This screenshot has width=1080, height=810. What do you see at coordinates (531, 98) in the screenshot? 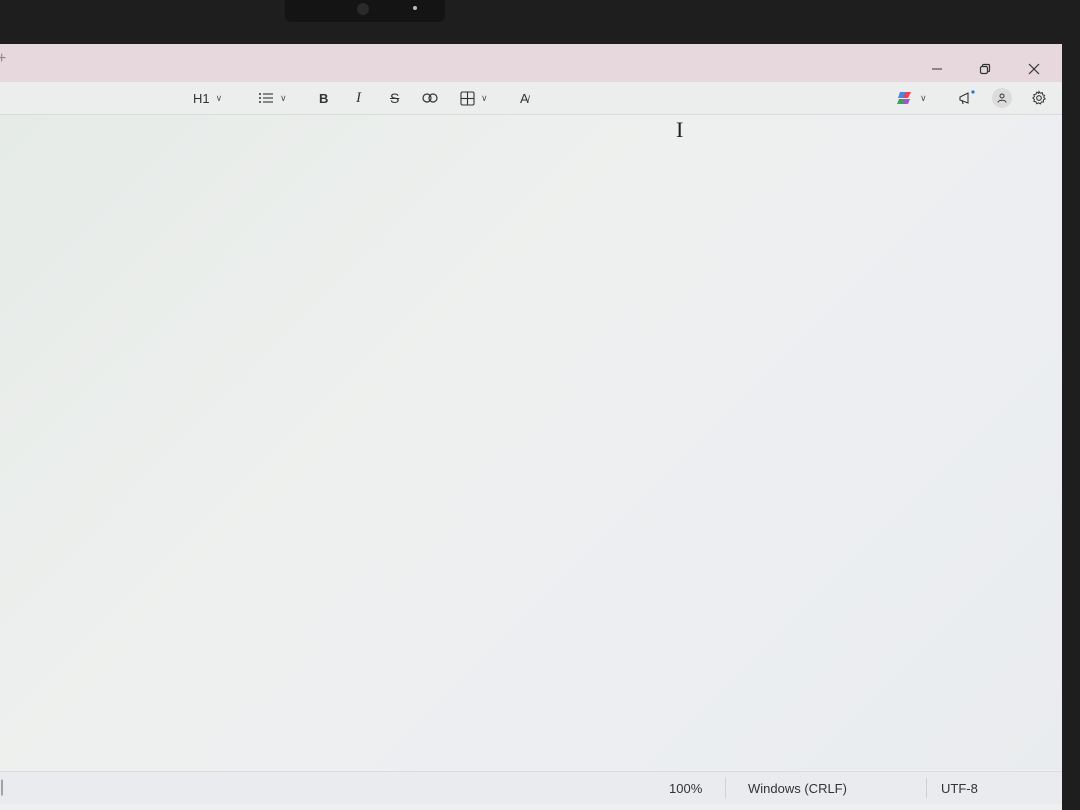
I see `formatting-toolbar: H1 ∨ ∨ B I S ∨ A ∨` at bounding box center [531, 98].